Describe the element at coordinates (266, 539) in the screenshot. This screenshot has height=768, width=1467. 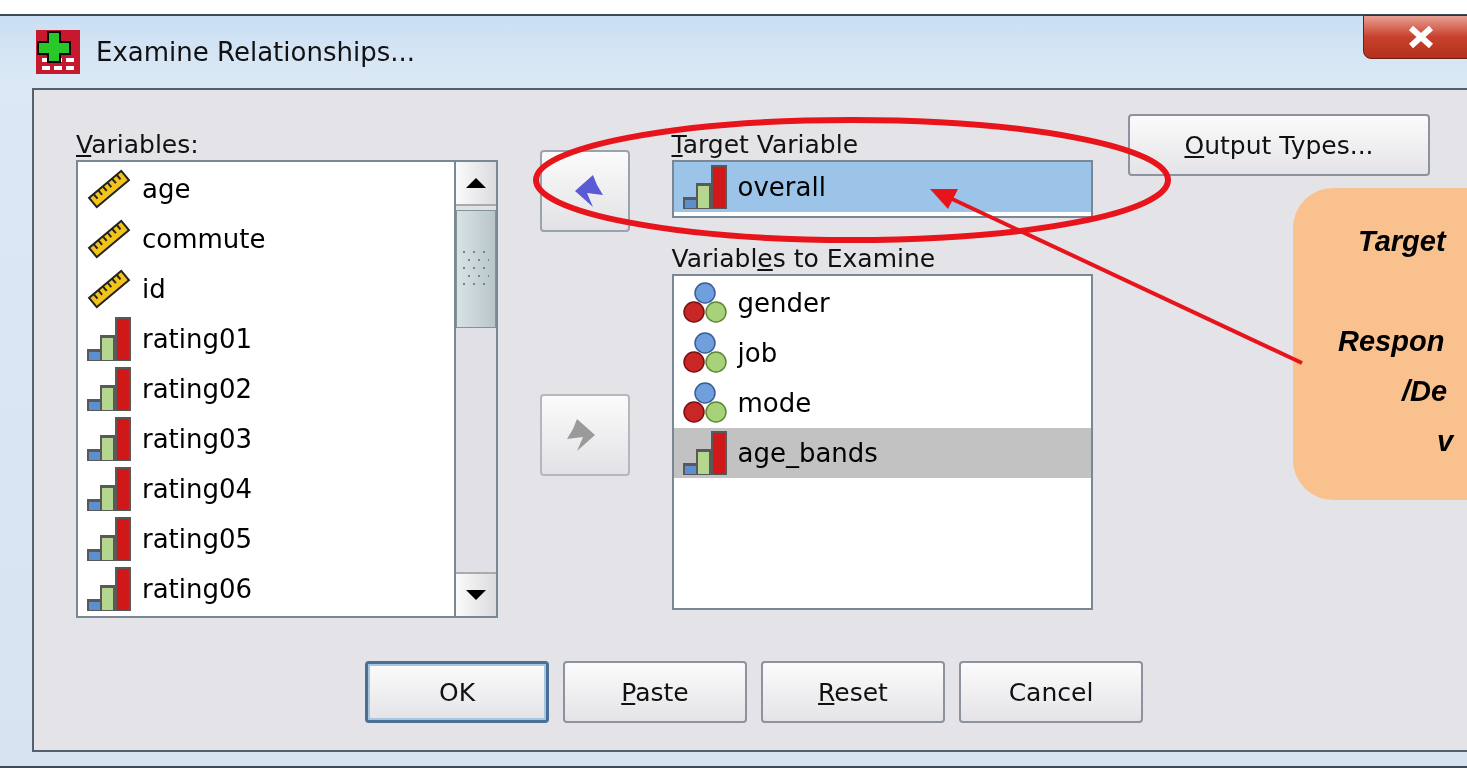
I see `variable-item: rating05` at that location.